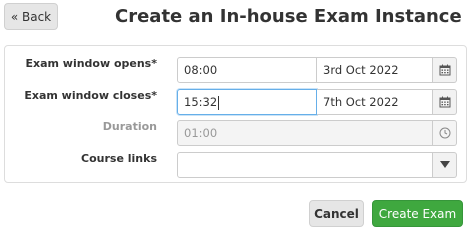 The width and height of the screenshot is (474, 240). I want to click on exam-window-opens-row: Exam window opens* 08:00 3rd Oct 2022, so click(235, 70).